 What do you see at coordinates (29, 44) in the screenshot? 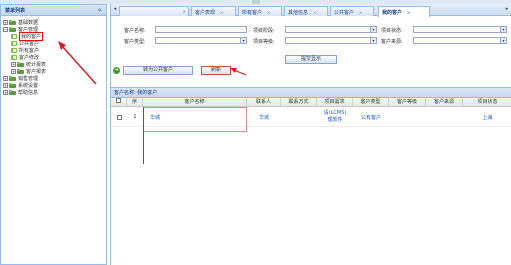
I see `tree-item-label: 公共客户` at bounding box center [29, 44].